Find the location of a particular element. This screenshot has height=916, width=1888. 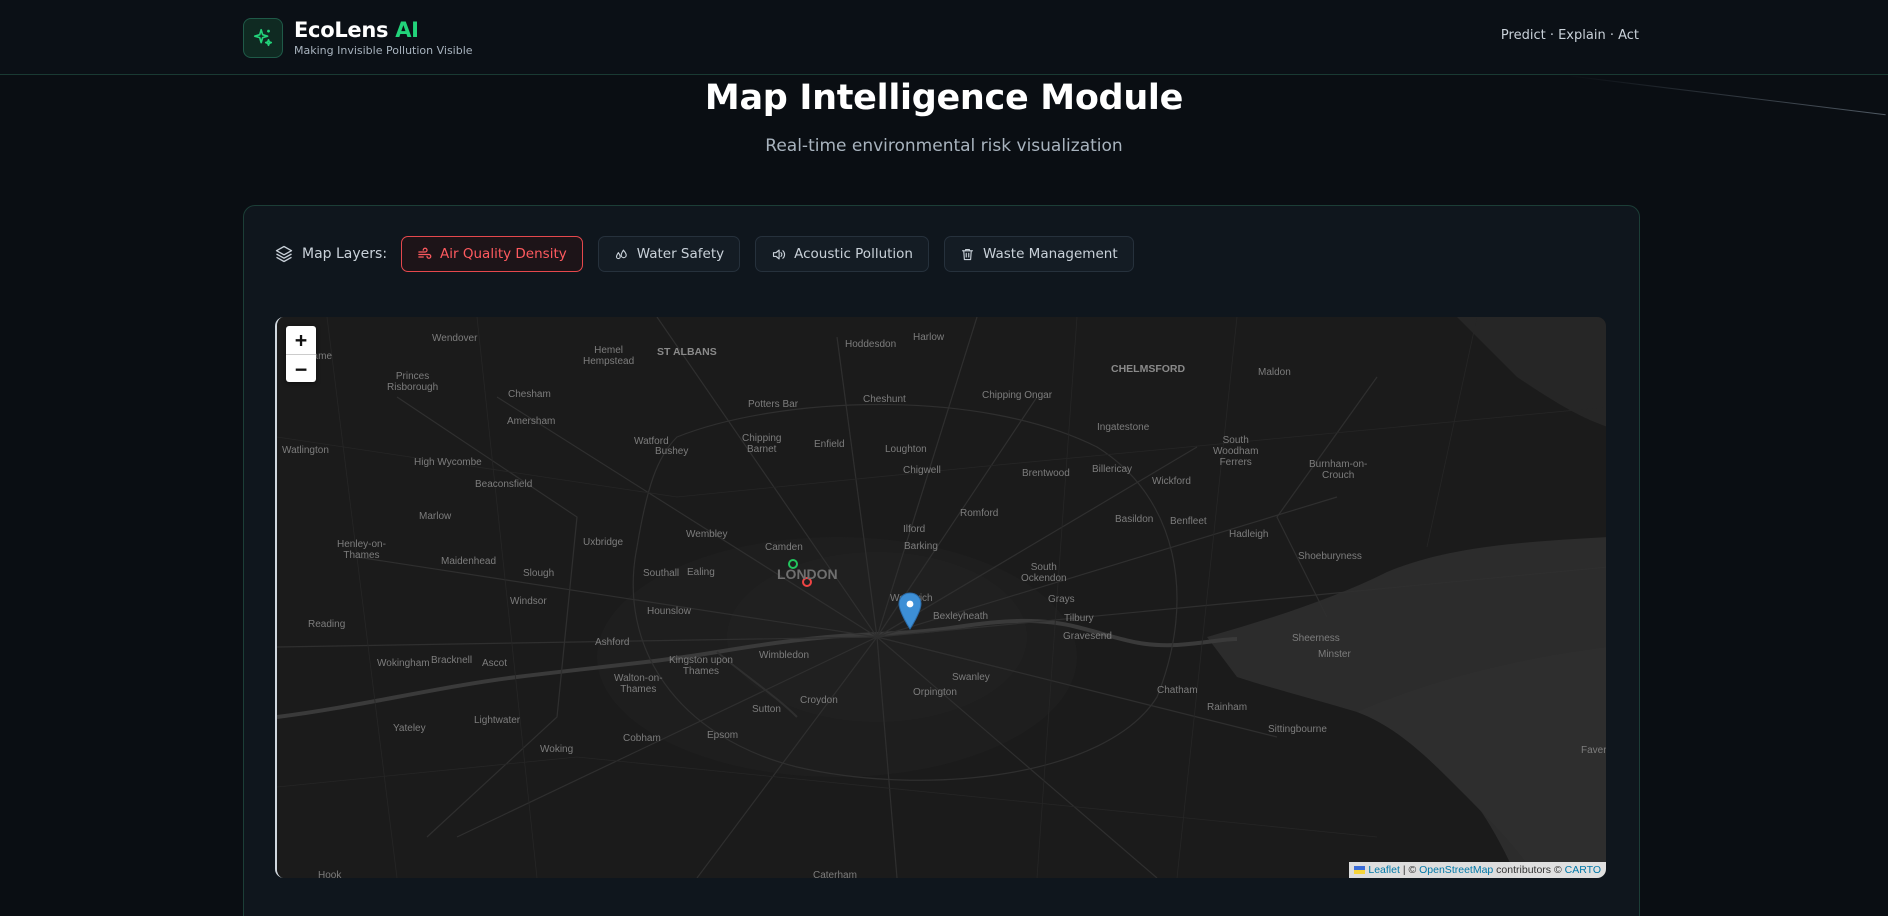

map-label: Cheshunt is located at coordinates (884, 399).